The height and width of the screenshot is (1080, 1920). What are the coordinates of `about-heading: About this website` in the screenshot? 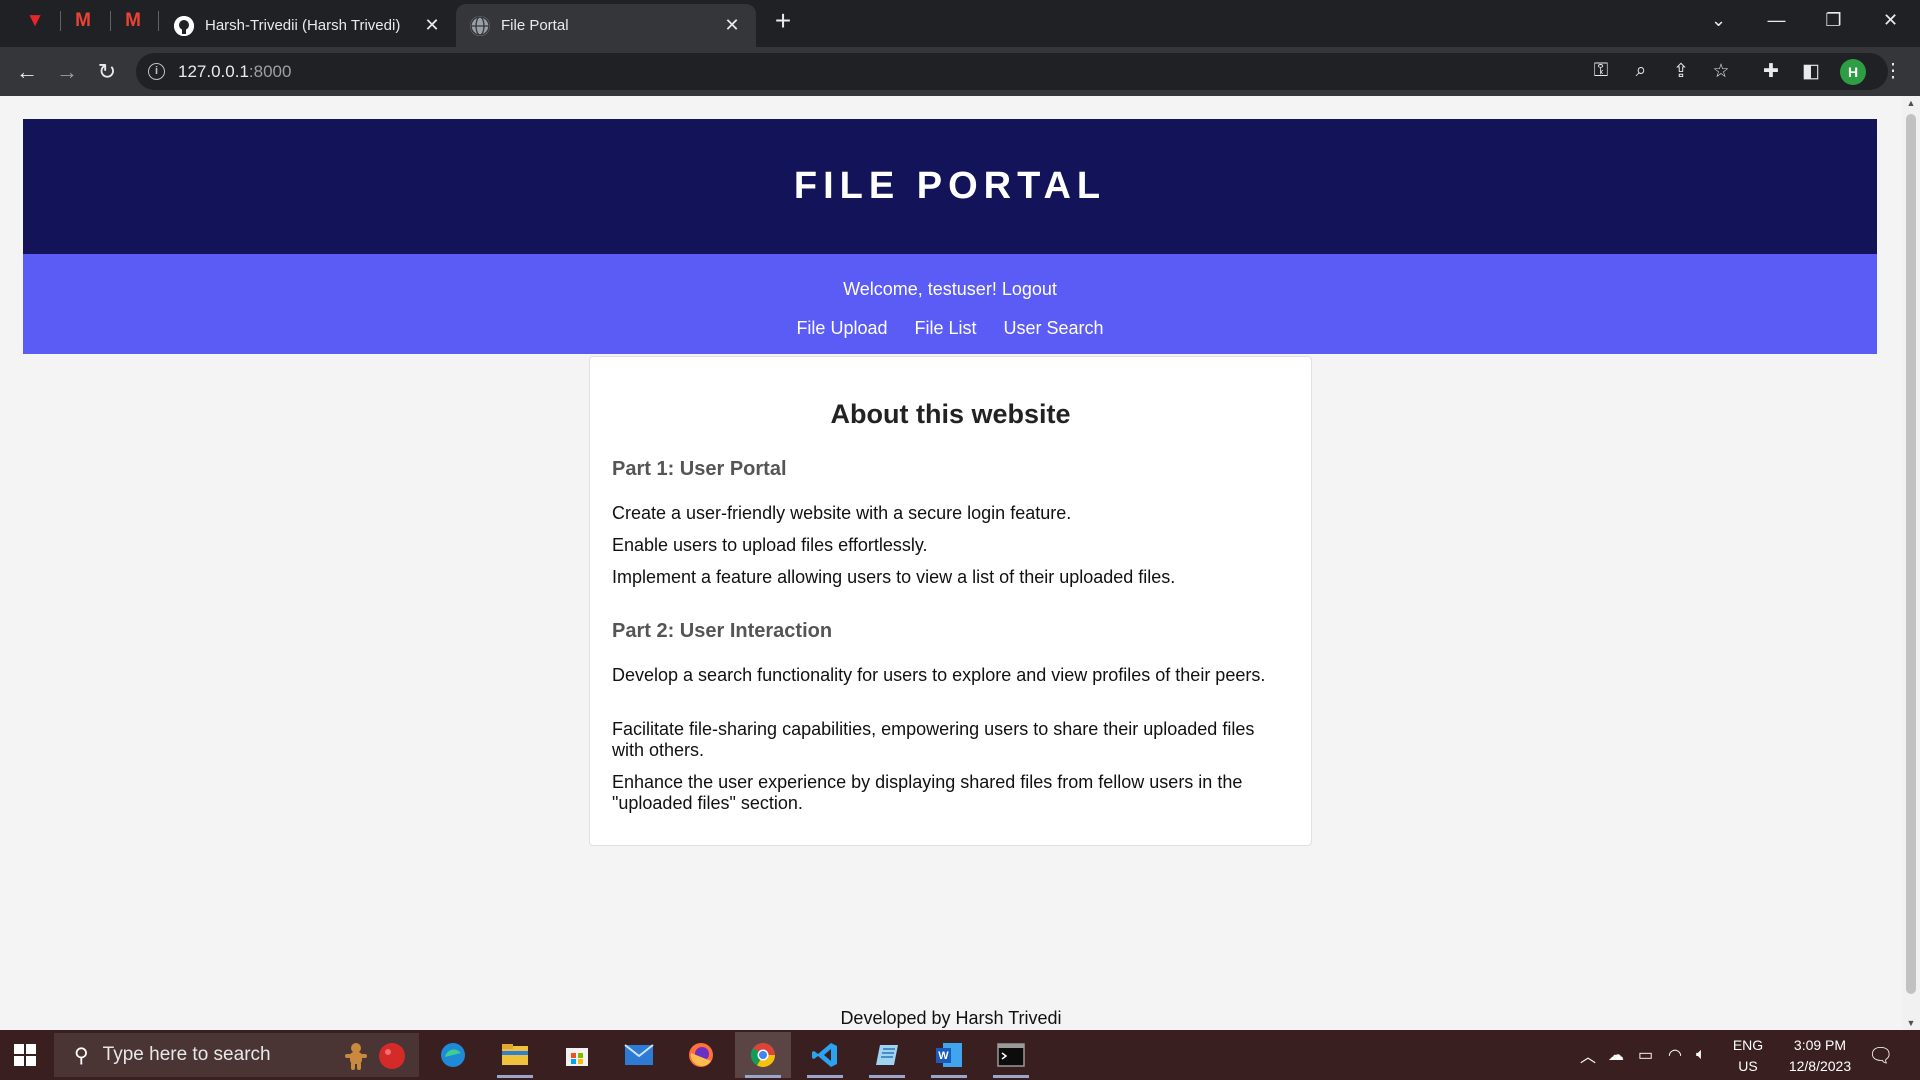 It's located at (950, 414).